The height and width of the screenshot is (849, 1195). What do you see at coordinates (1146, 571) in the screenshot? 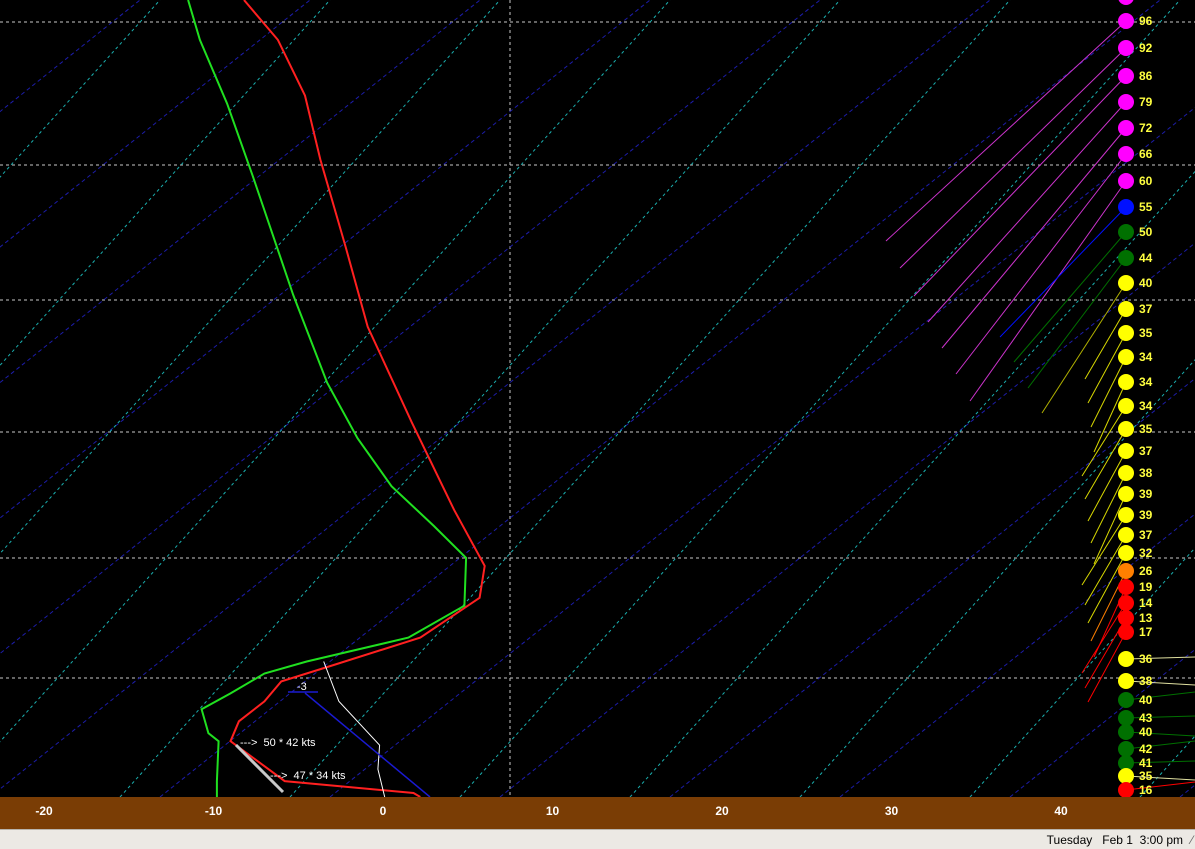
I see `wind-speed-label: 26` at bounding box center [1146, 571].